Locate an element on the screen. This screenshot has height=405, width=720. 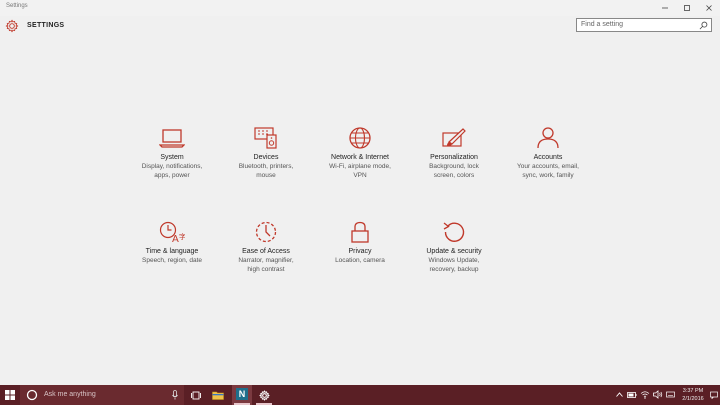
task-view-icon is located at coordinates (196, 395).